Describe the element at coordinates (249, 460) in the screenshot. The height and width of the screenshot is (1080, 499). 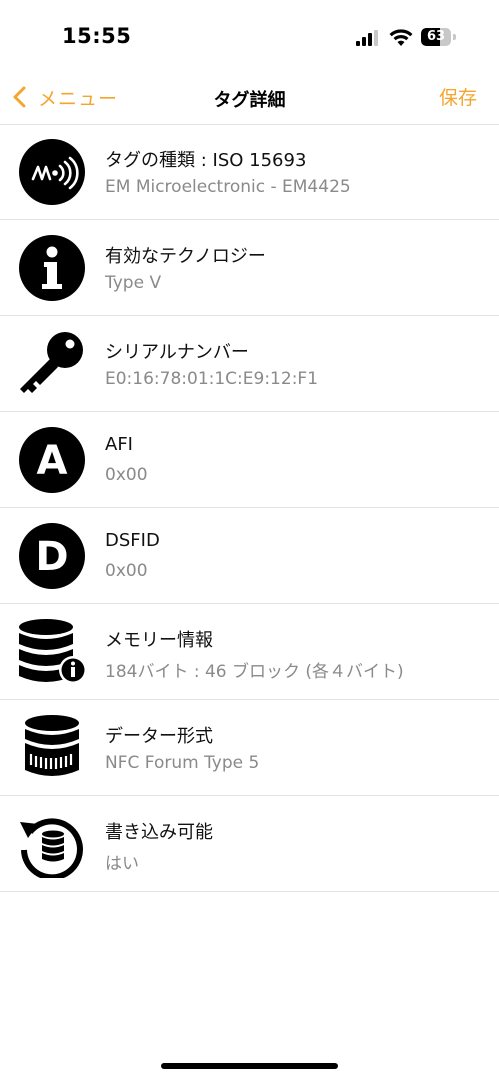
I see `list-item-afi: A AFI 0x00` at that location.